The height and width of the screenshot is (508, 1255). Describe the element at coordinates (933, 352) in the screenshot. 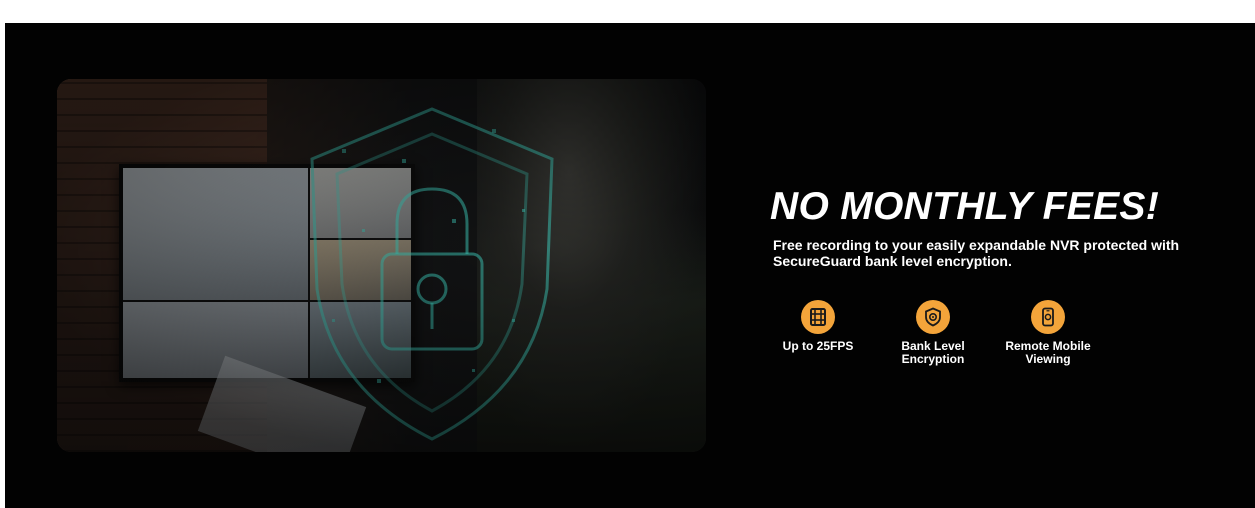

I see `feature-label: Bank Level Encryption` at that location.